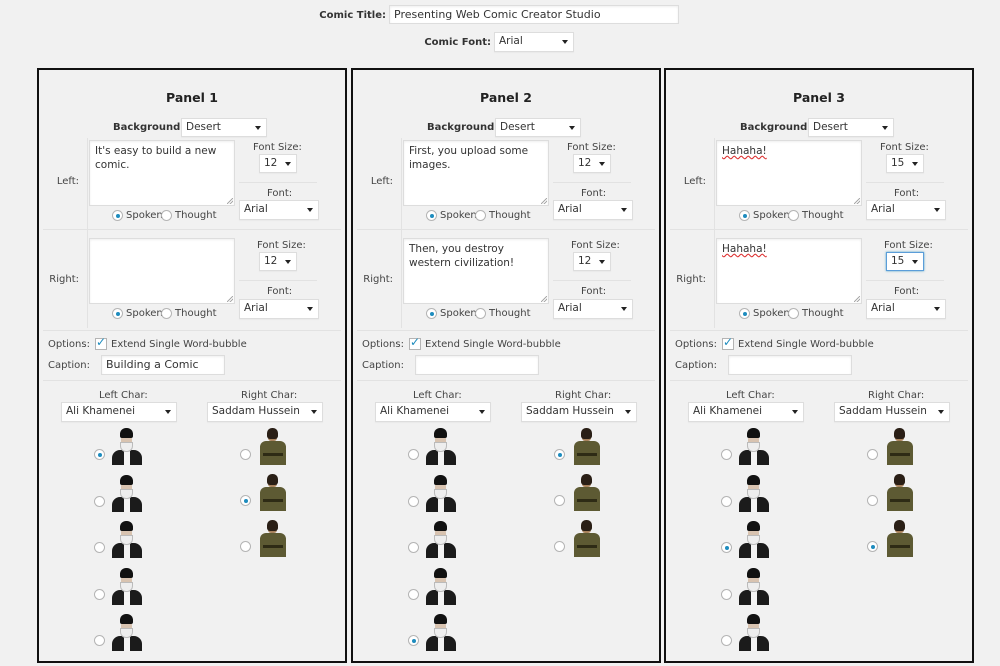 The width and height of the screenshot is (1000, 666). I want to click on left-bubble-text: Hahaha!, so click(789, 173).